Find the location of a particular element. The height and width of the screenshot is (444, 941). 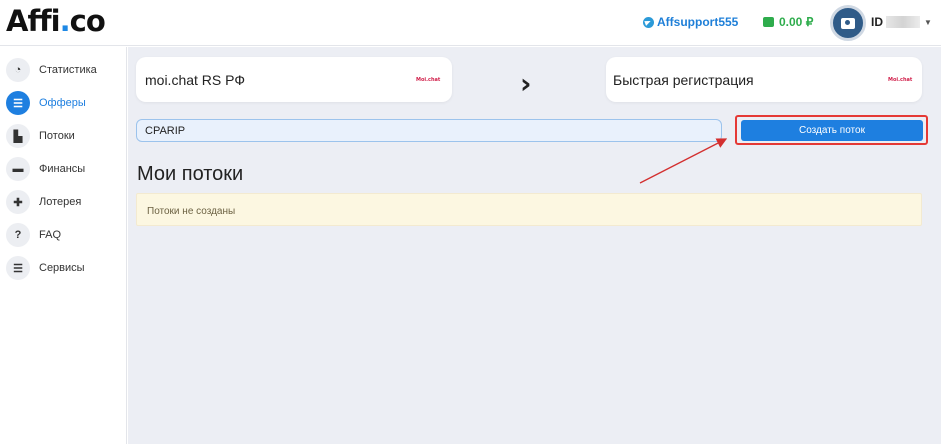

sidebar-item-services: ☰ Сервисы is located at coordinates (45, 268).